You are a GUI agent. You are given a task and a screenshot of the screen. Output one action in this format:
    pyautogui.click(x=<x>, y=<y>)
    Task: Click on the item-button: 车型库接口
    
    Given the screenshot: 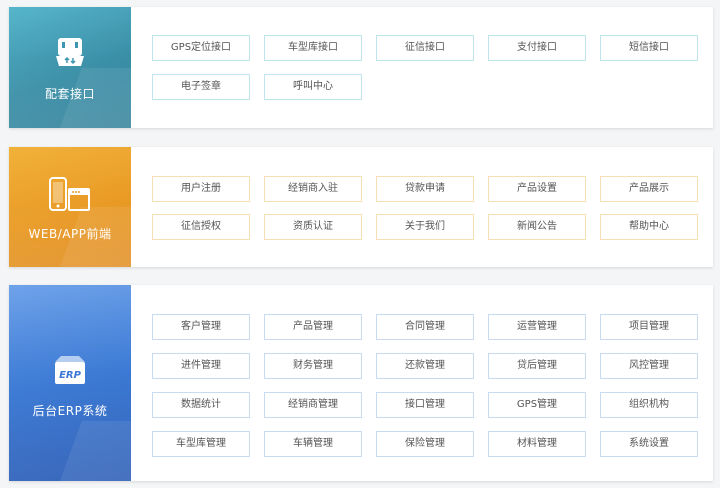 What is the action you would take?
    pyautogui.click(x=313, y=48)
    